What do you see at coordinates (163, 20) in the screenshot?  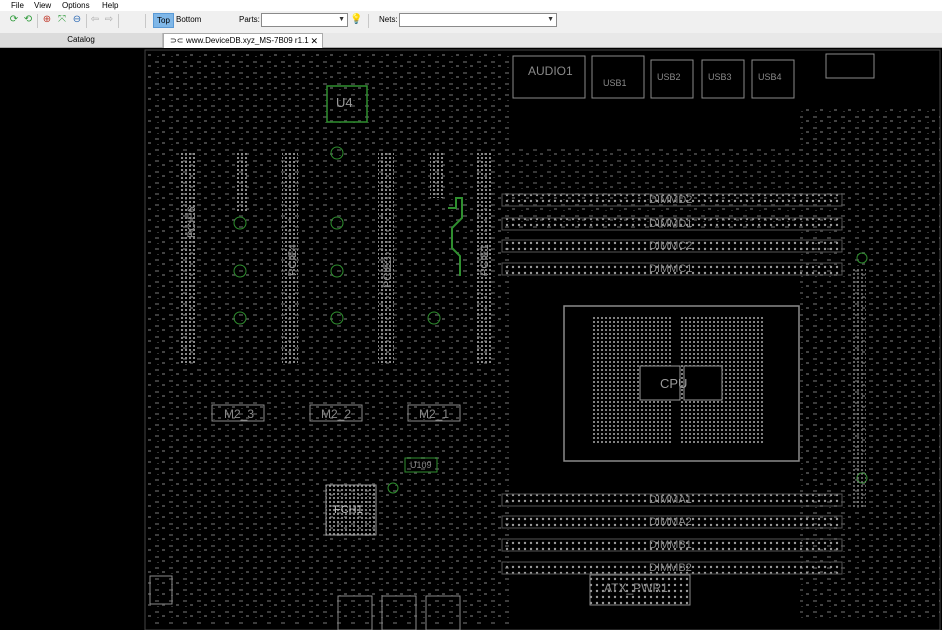 I see `top-side-button: Top` at bounding box center [163, 20].